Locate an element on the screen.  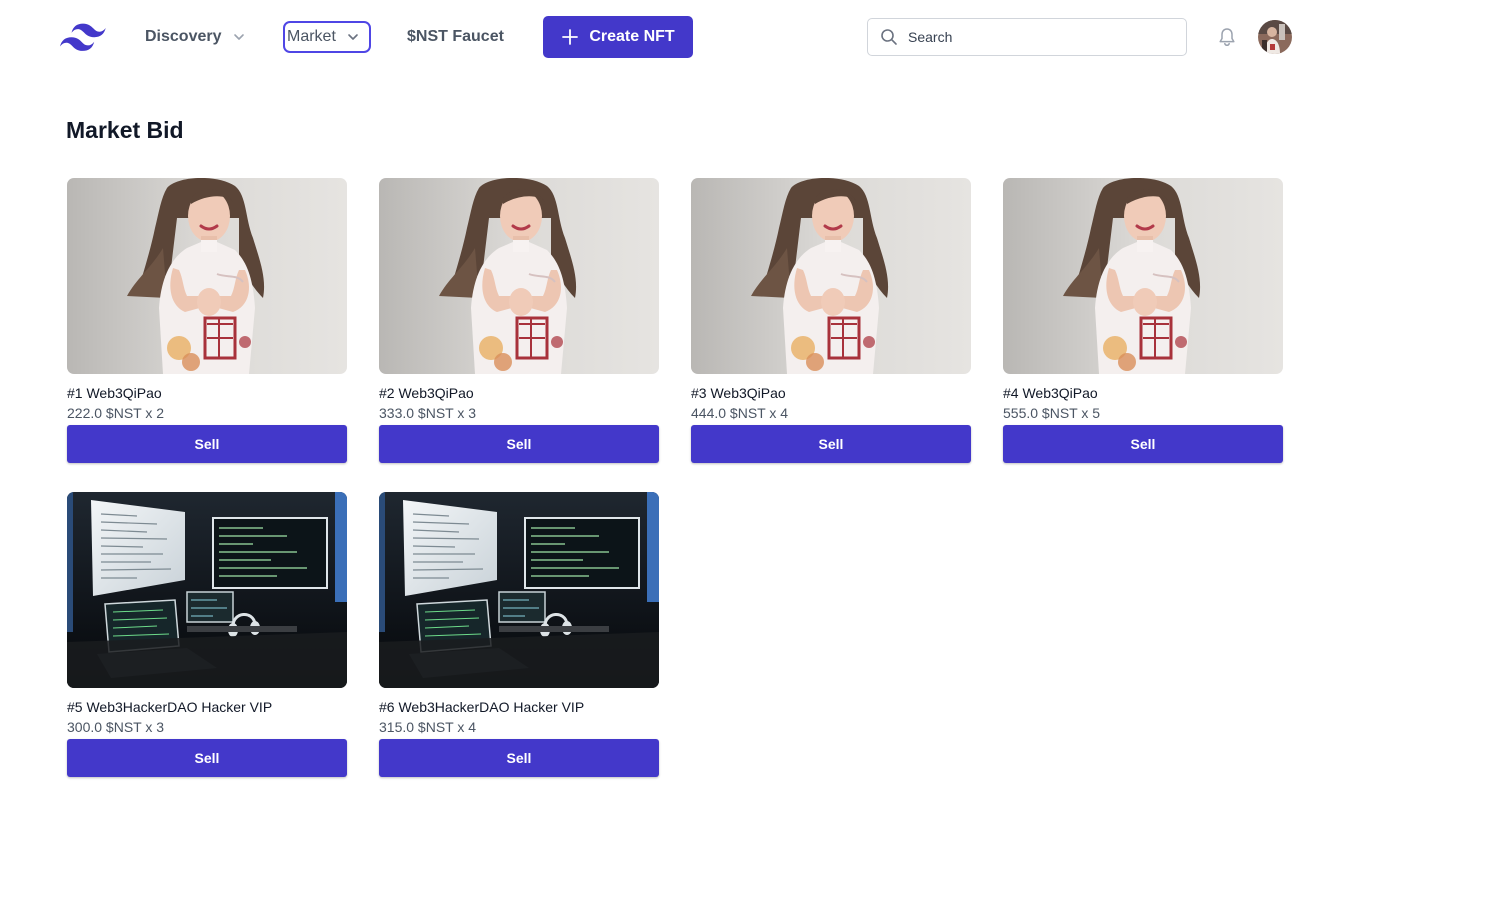
create-nft-label: Create NFT is located at coordinates (632, 36).